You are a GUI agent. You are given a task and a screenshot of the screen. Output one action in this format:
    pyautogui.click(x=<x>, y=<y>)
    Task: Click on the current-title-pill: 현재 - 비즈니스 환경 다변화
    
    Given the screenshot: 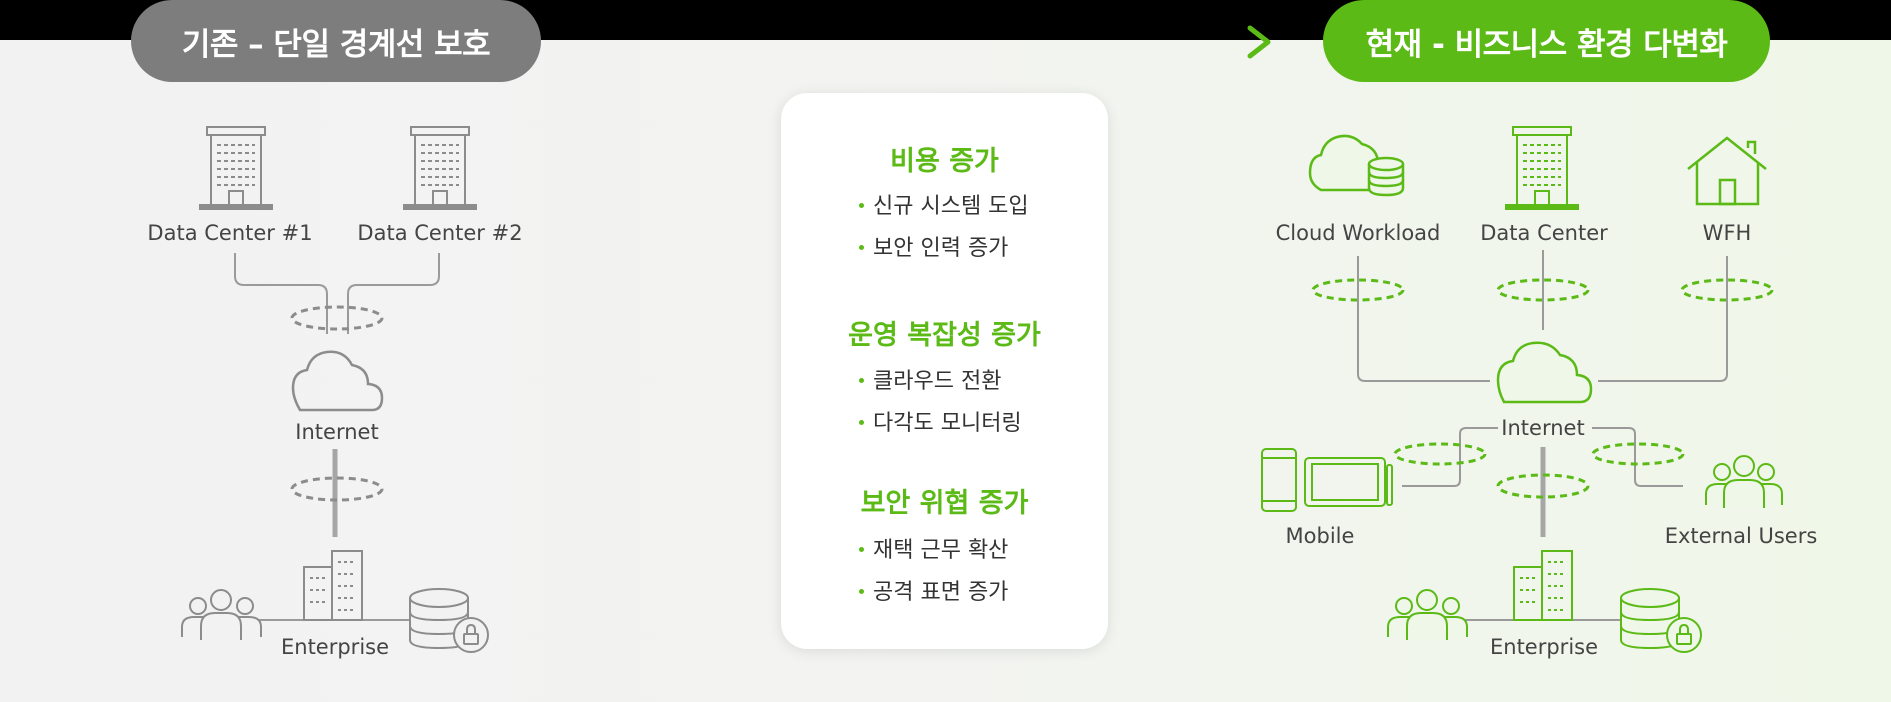 What is the action you would take?
    pyautogui.click(x=1546, y=41)
    